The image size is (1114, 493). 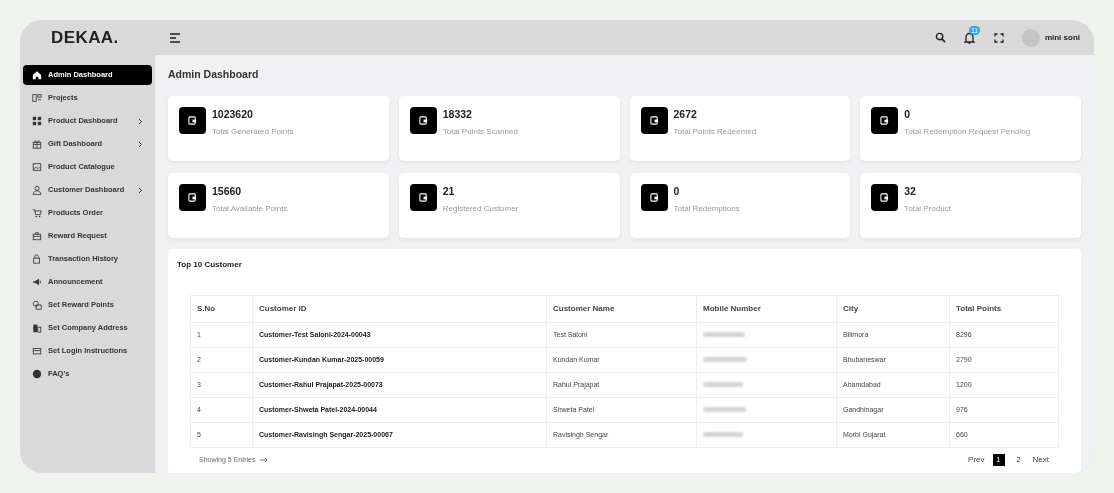 I want to click on table-title: Top 10 Customer, so click(x=210, y=264).